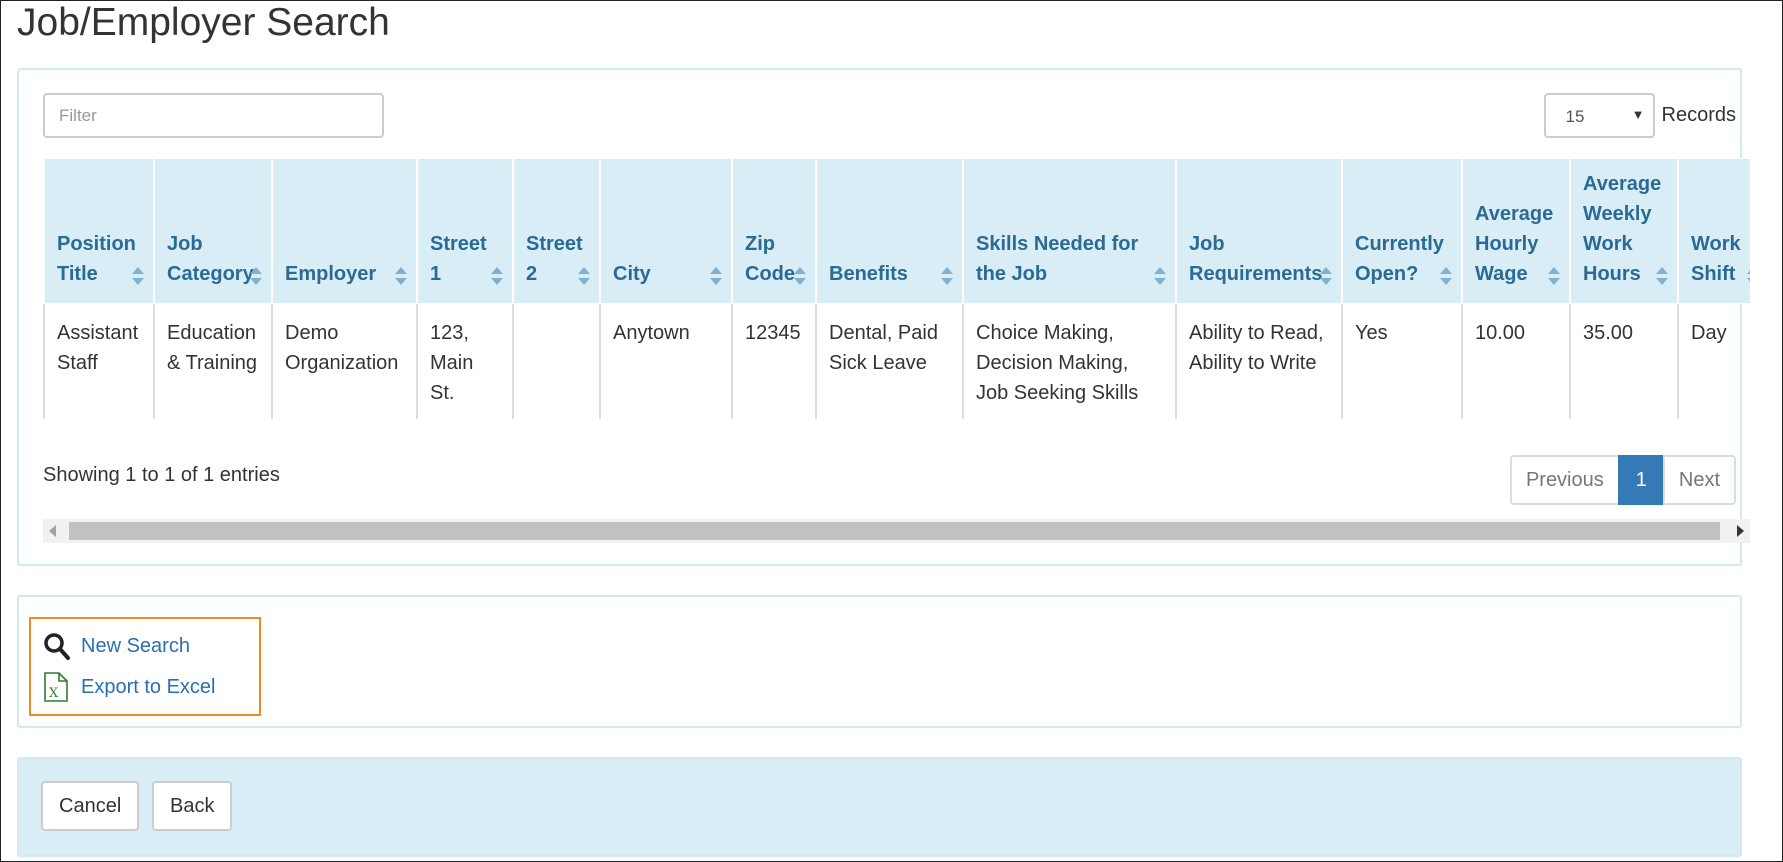  I want to click on cancel-button: Cancel, so click(90, 806).